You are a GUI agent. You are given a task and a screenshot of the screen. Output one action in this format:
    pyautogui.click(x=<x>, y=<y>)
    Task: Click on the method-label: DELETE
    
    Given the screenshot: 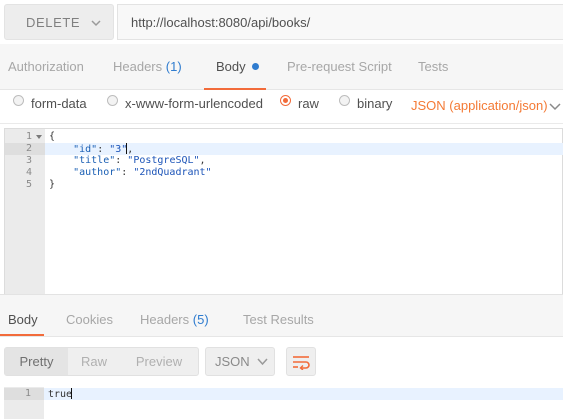 What is the action you would take?
    pyautogui.click(x=53, y=22)
    